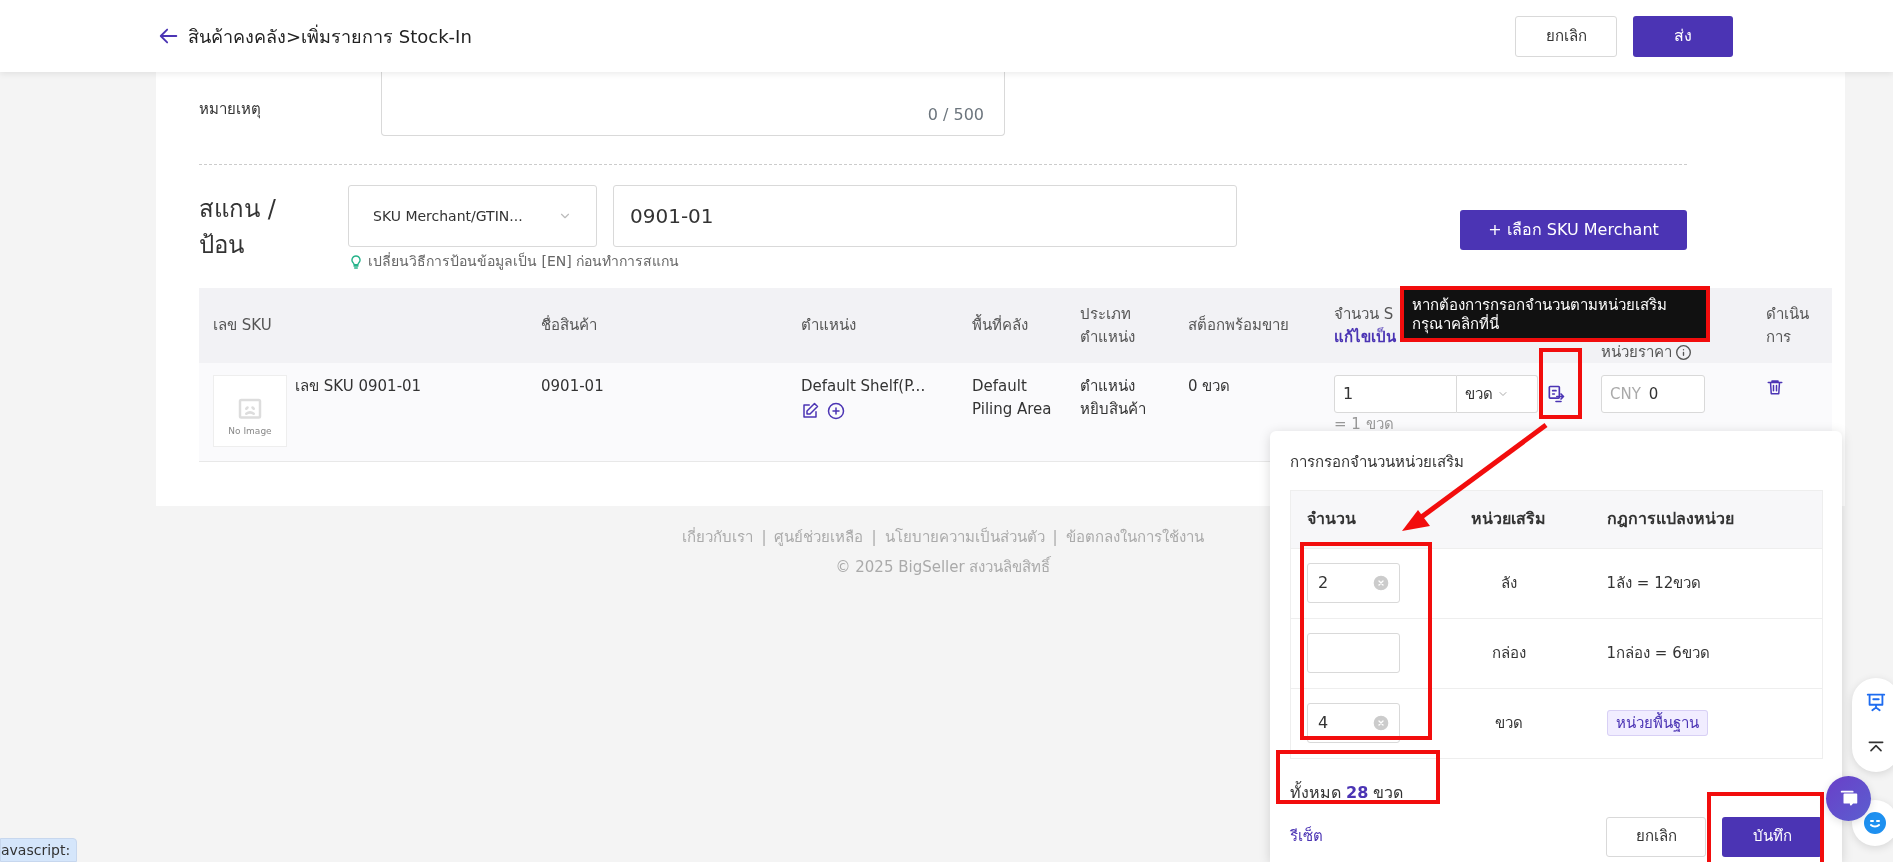 The width and height of the screenshot is (1893, 862). Describe the element at coordinates (1306, 836) in the screenshot. I see `reset-link: รีเซ็ต` at that location.